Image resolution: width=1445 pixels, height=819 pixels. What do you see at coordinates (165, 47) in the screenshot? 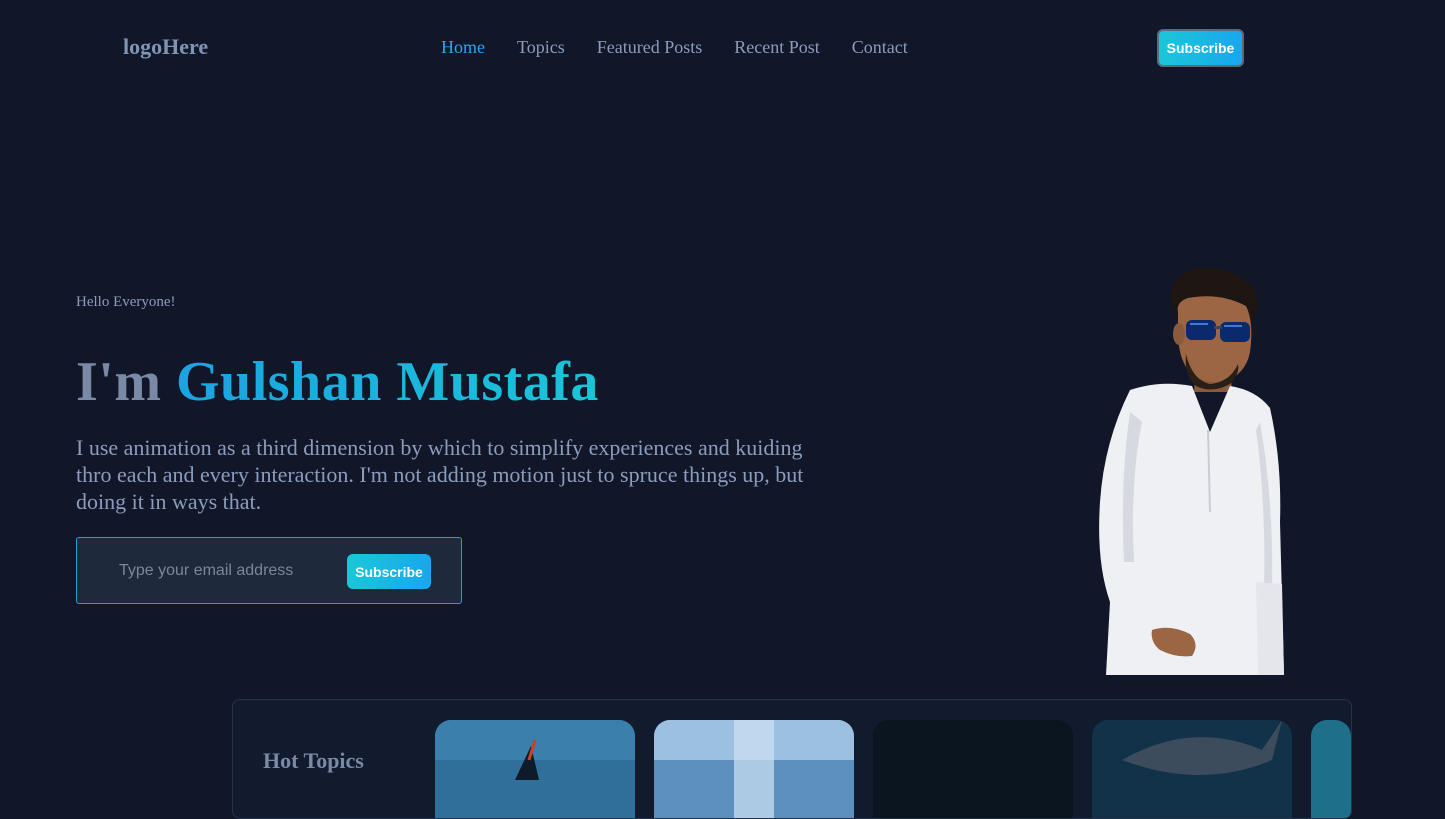
I see `site-logo: logoHere` at bounding box center [165, 47].